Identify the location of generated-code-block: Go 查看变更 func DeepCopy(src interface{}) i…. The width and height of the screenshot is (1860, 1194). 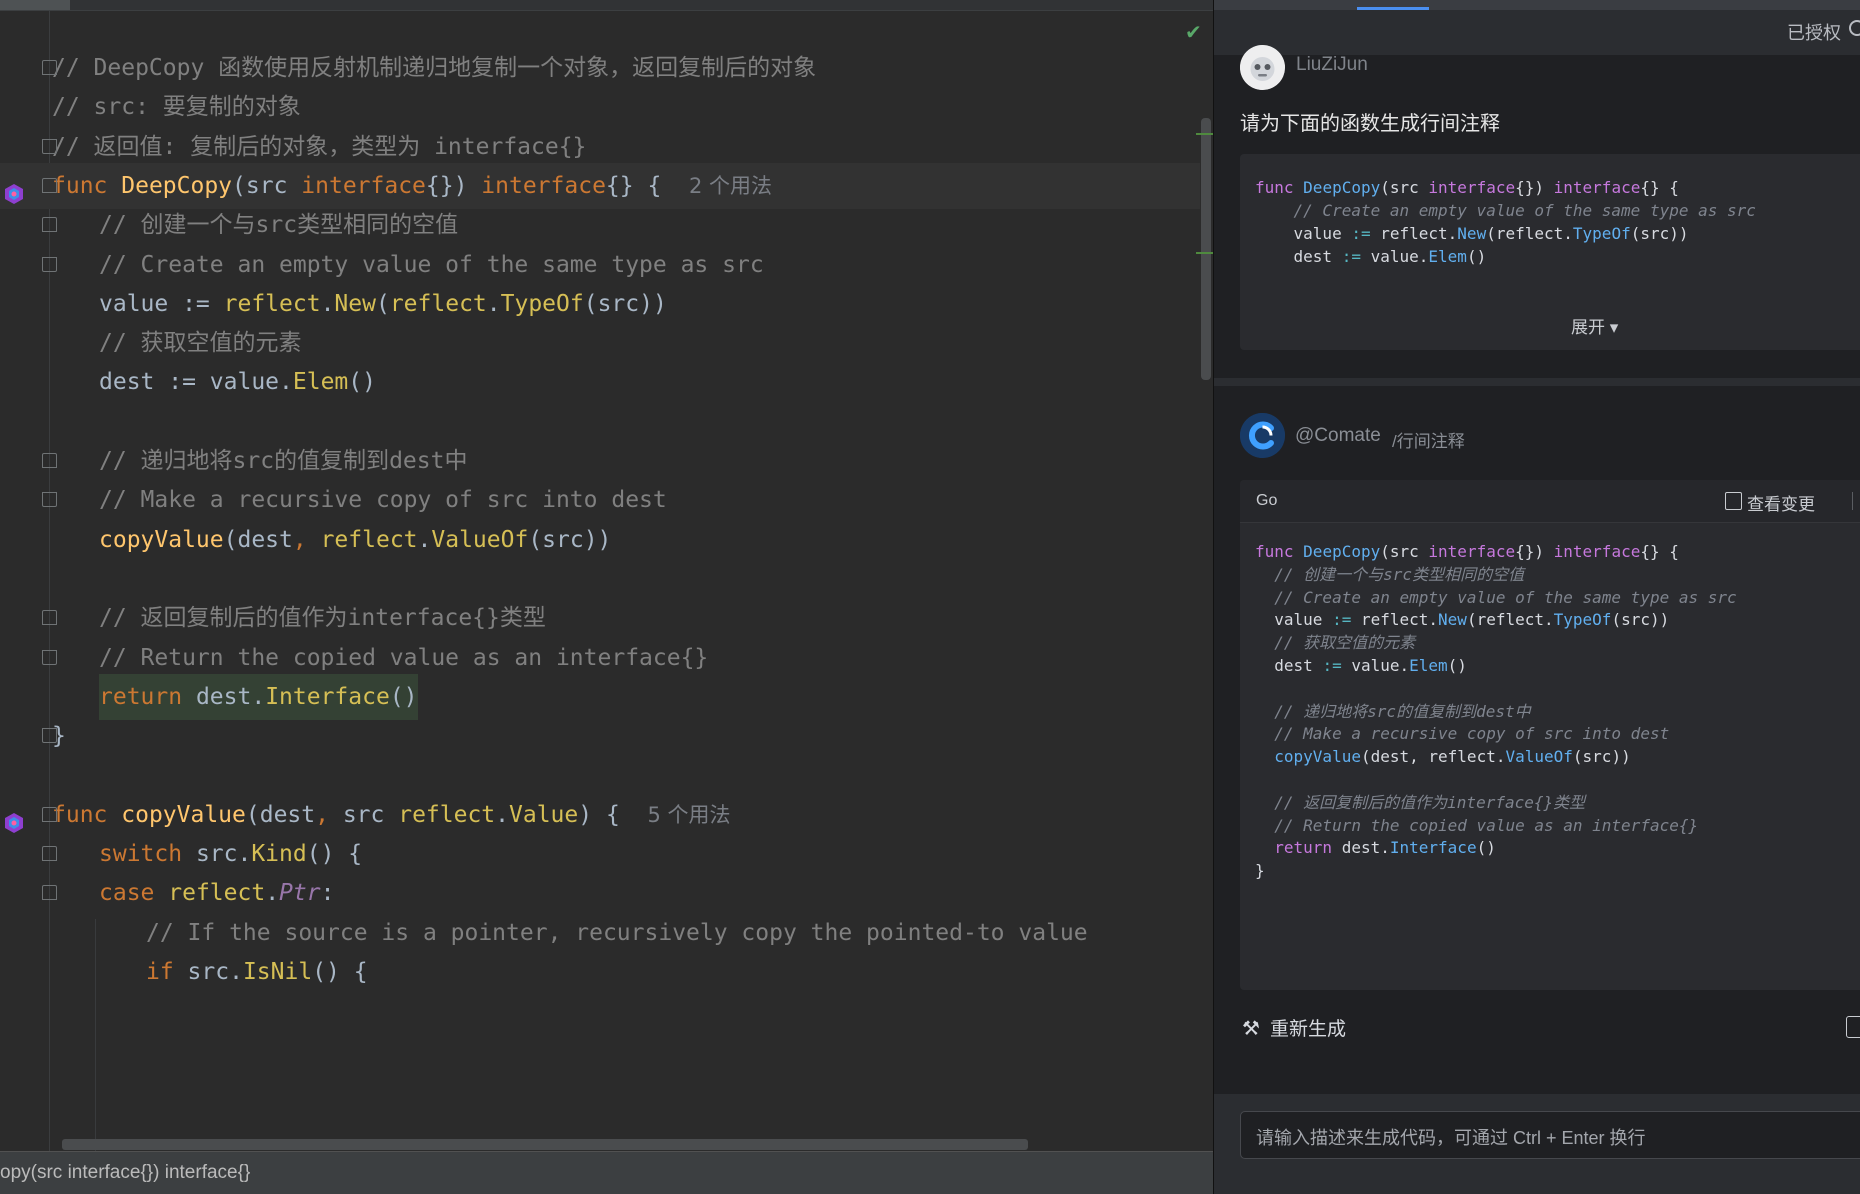
(1550, 735).